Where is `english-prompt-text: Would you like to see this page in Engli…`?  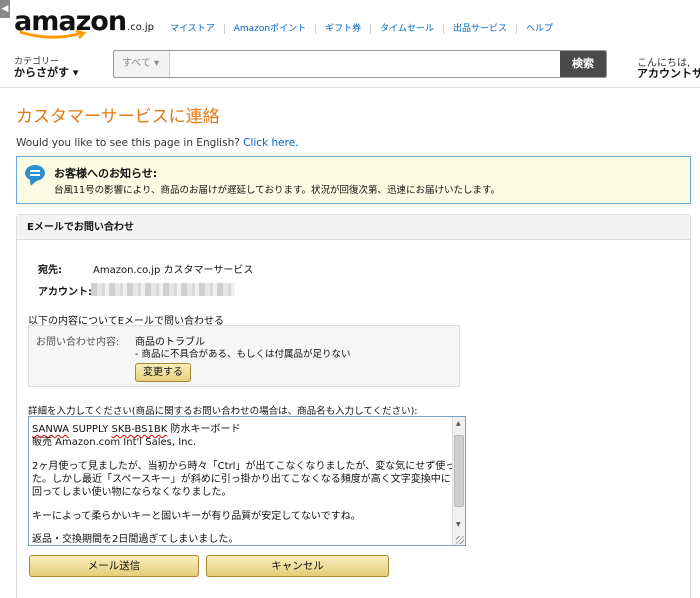 english-prompt-text: Would you like to see this page in Engli… is located at coordinates (128, 143).